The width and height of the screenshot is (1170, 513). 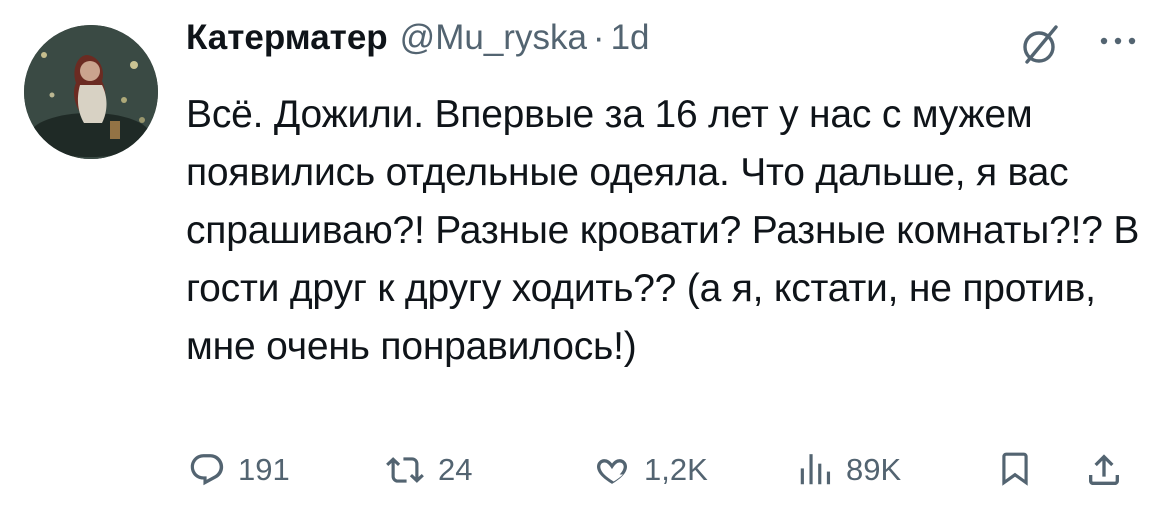 What do you see at coordinates (493, 38) in the screenshot?
I see `user-handle: @Mu_ryska` at bounding box center [493, 38].